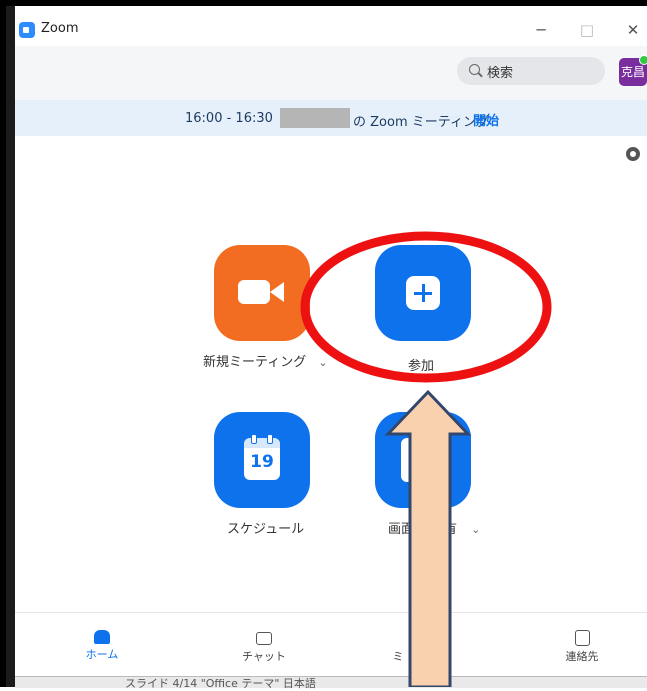 This screenshot has height=691, width=647. What do you see at coordinates (331, 30) in the screenshot?
I see `title-bar: Zoom ─ □ ✕` at bounding box center [331, 30].